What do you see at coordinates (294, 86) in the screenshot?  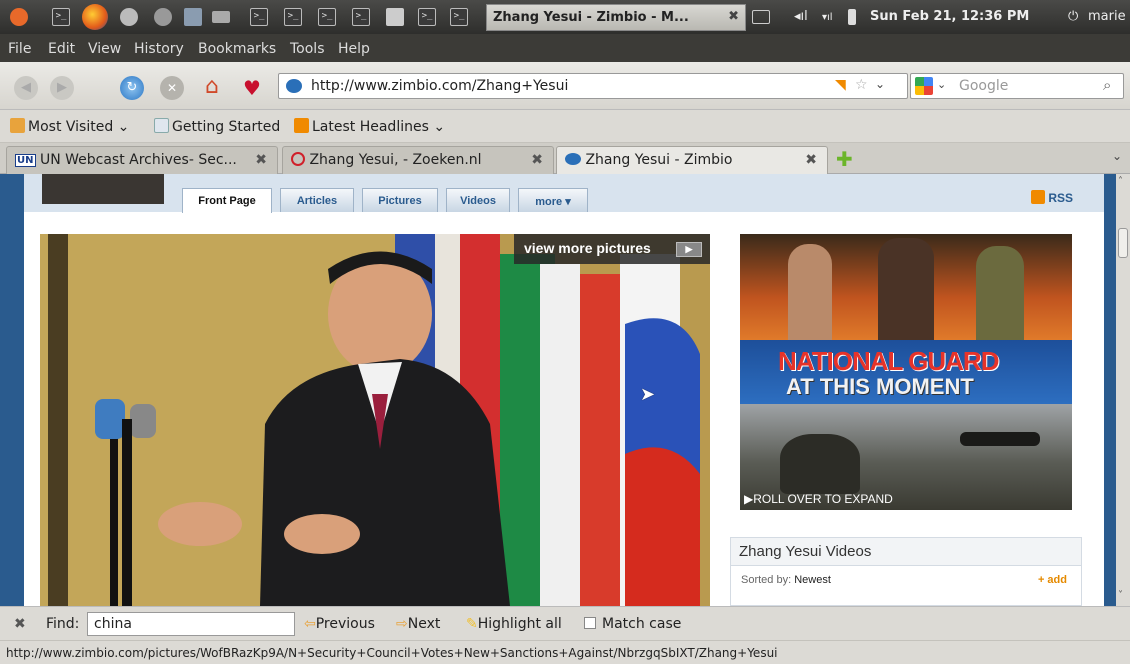 I see `site-favicon-icon` at bounding box center [294, 86].